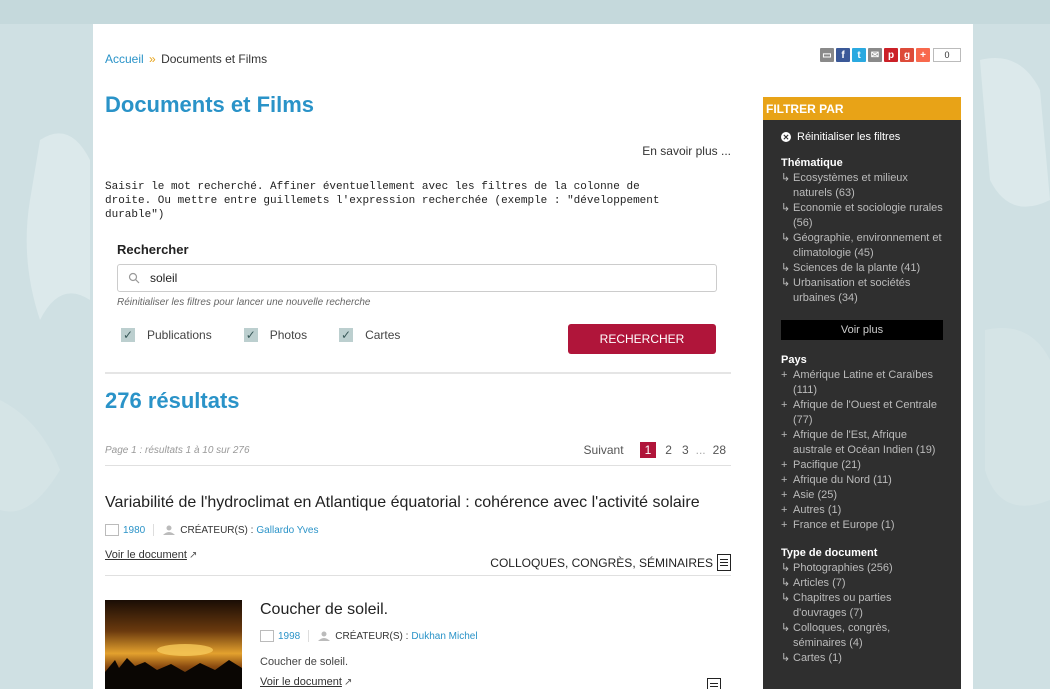 The width and height of the screenshot is (1050, 689). What do you see at coordinates (849, 137) in the screenshot?
I see `reset-filters-label: Réinitialiser les filtres` at bounding box center [849, 137].